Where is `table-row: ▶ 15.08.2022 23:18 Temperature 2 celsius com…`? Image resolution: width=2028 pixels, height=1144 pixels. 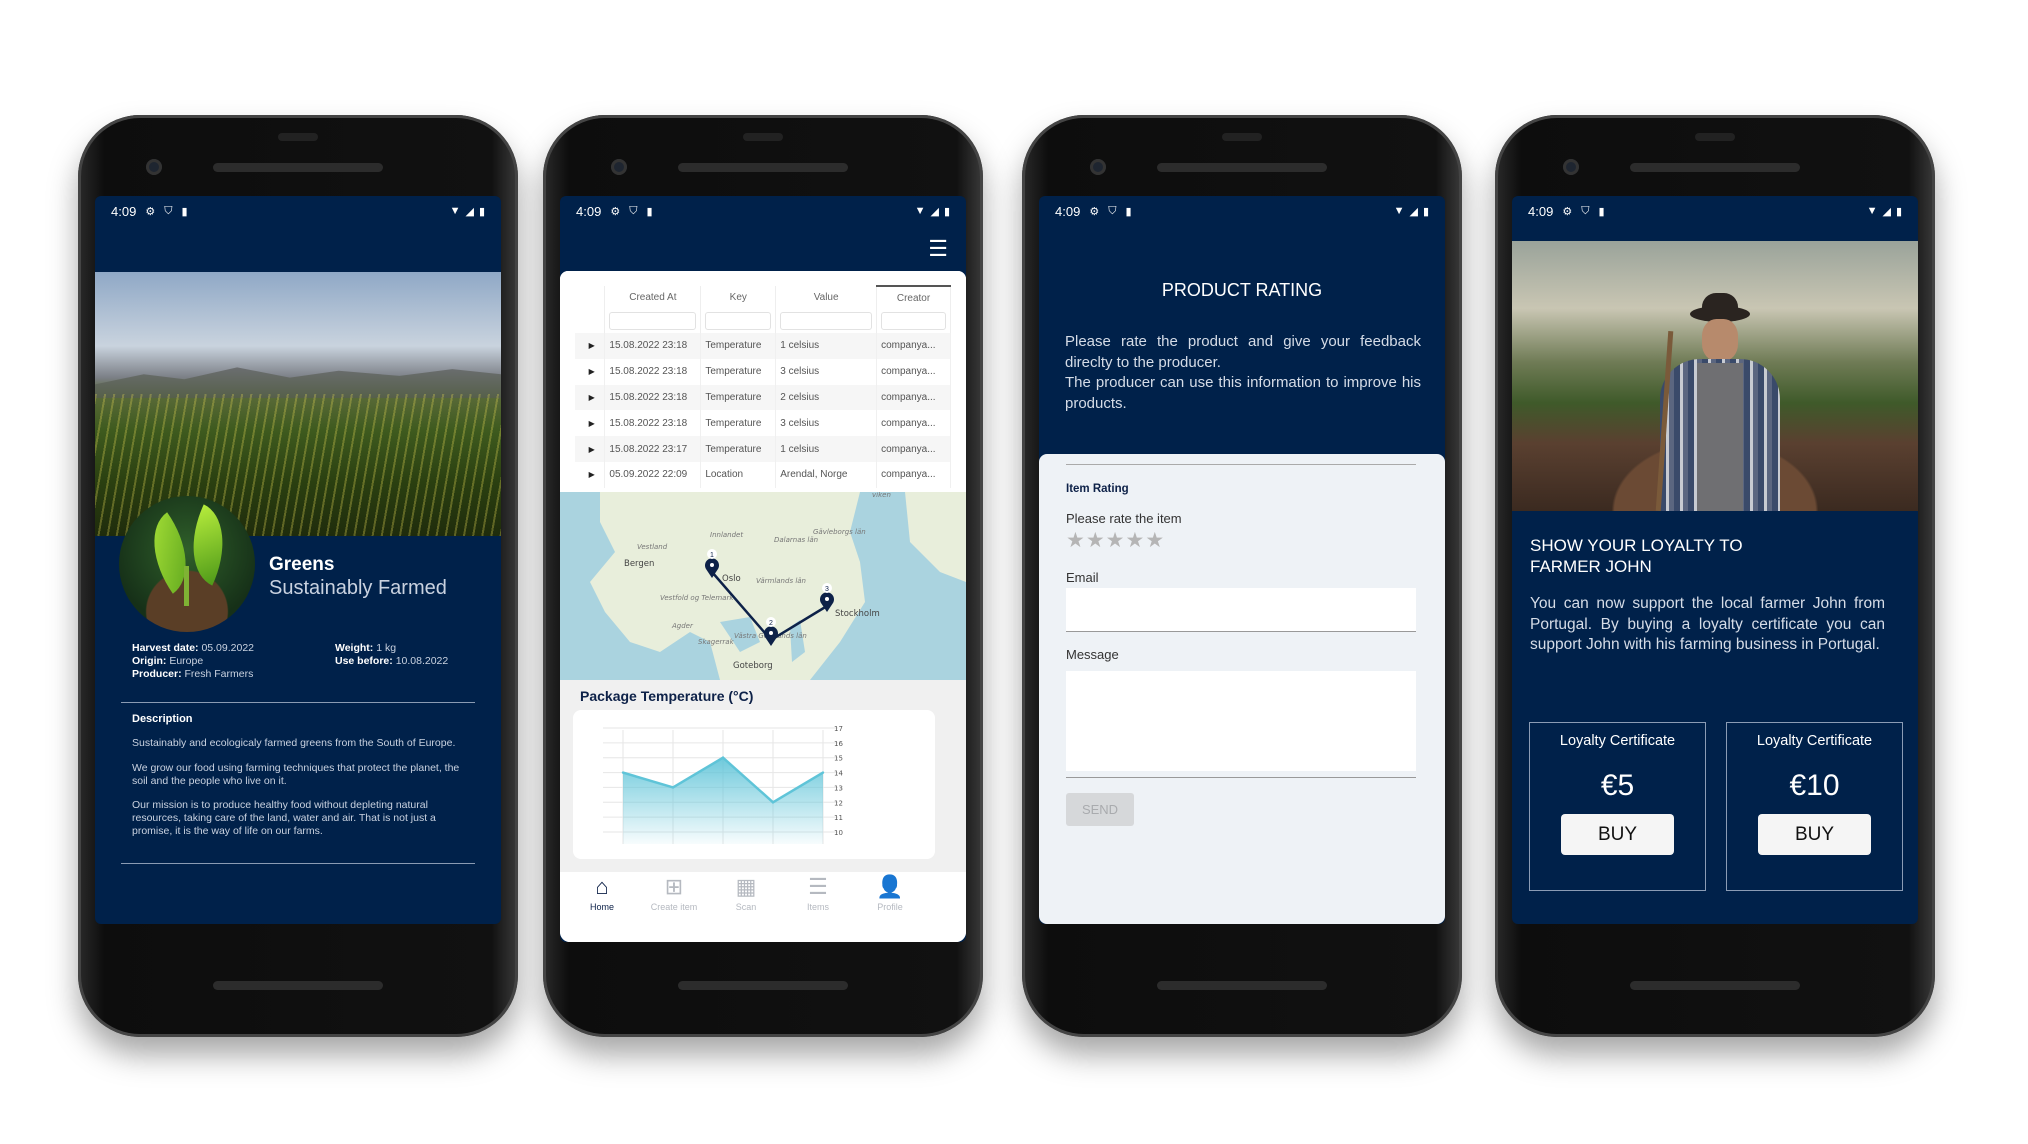 table-row: ▶ 15.08.2022 23:18 Temperature 2 celsius com… is located at coordinates (763, 397).